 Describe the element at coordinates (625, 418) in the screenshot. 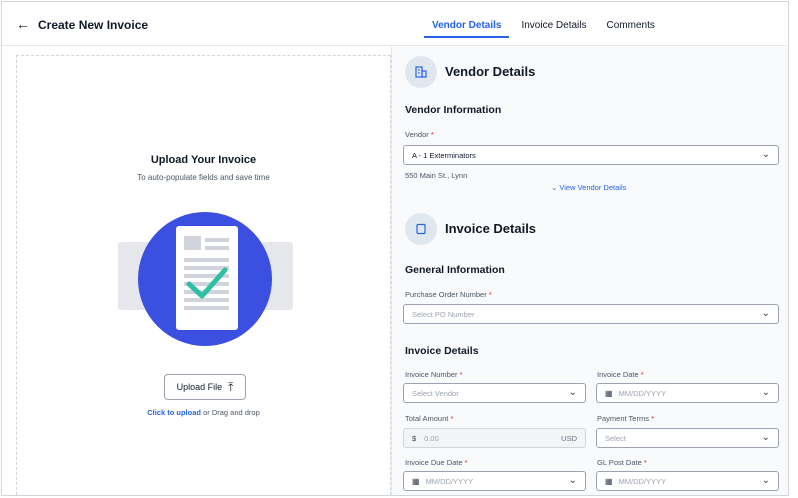

I see `payment-terms-label: Payment Terms *` at that location.